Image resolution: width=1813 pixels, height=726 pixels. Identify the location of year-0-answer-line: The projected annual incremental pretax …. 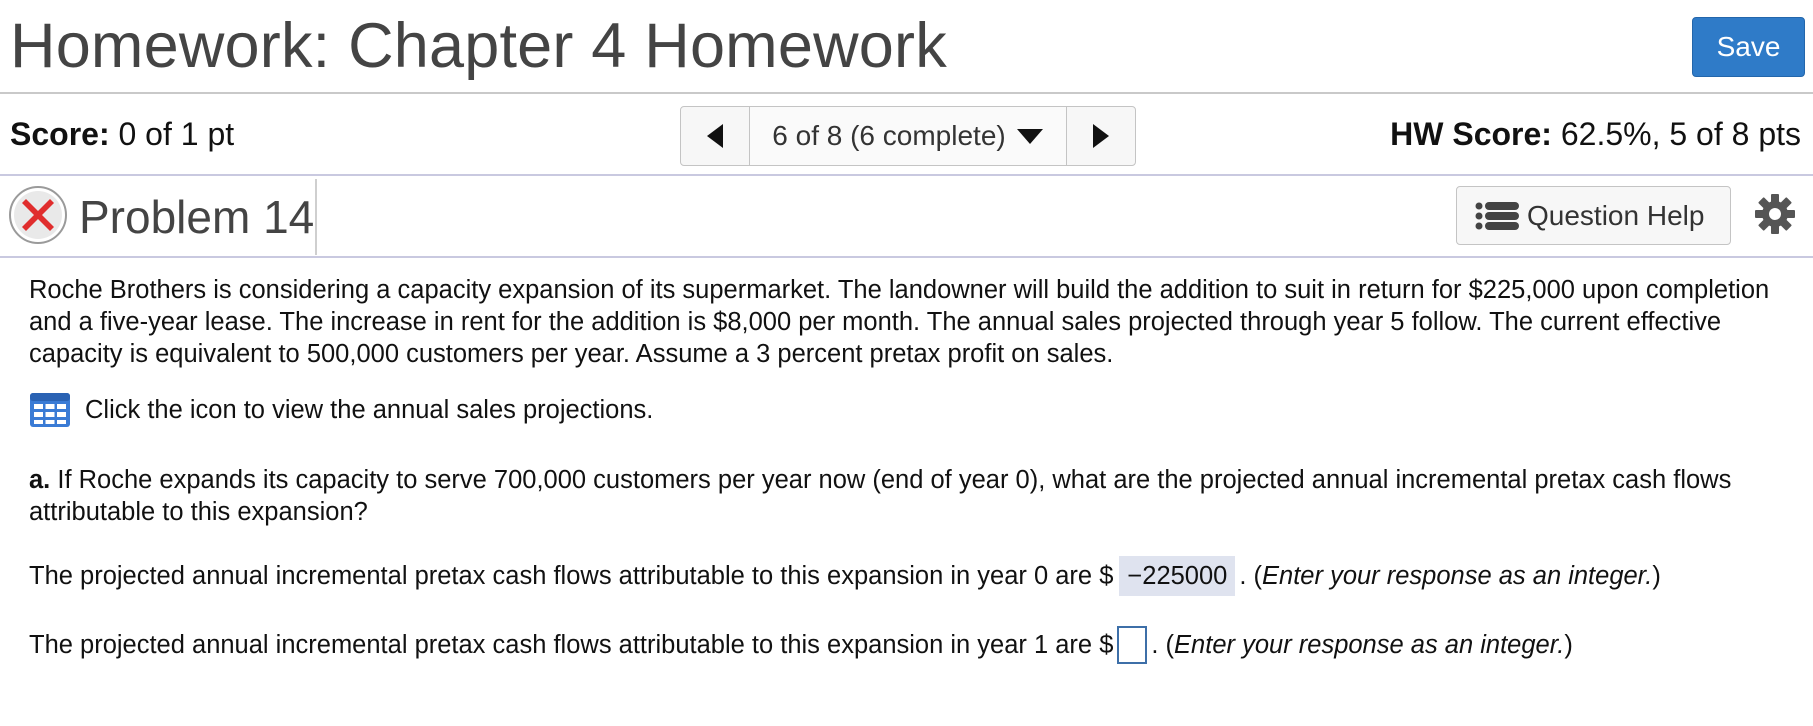
(845, 576).